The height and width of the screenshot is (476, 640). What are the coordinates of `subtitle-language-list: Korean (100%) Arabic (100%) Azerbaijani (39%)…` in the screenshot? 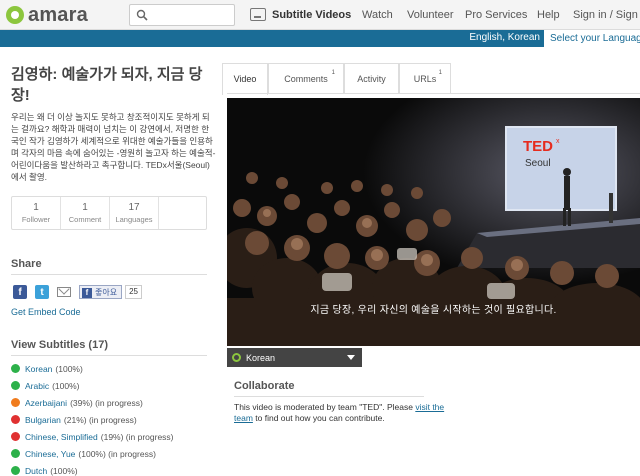 It's located at (92, 418).